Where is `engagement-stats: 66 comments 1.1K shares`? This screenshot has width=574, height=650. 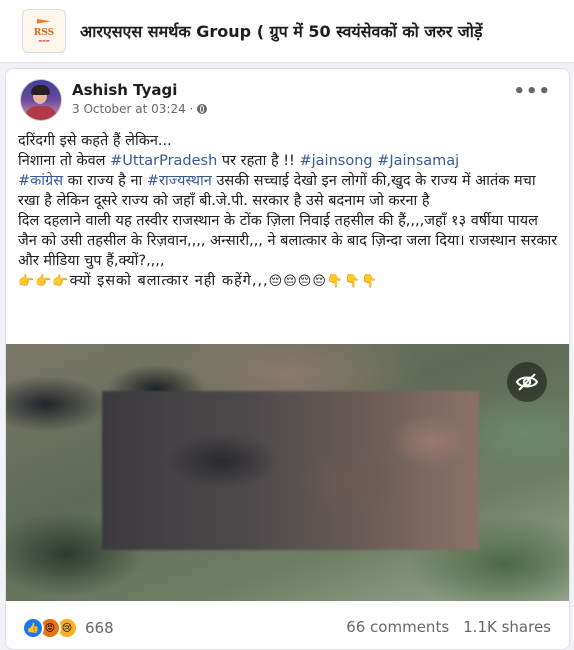
engagement-stats: 66 comments 1.1K shares is located at coordinates (448, 627).